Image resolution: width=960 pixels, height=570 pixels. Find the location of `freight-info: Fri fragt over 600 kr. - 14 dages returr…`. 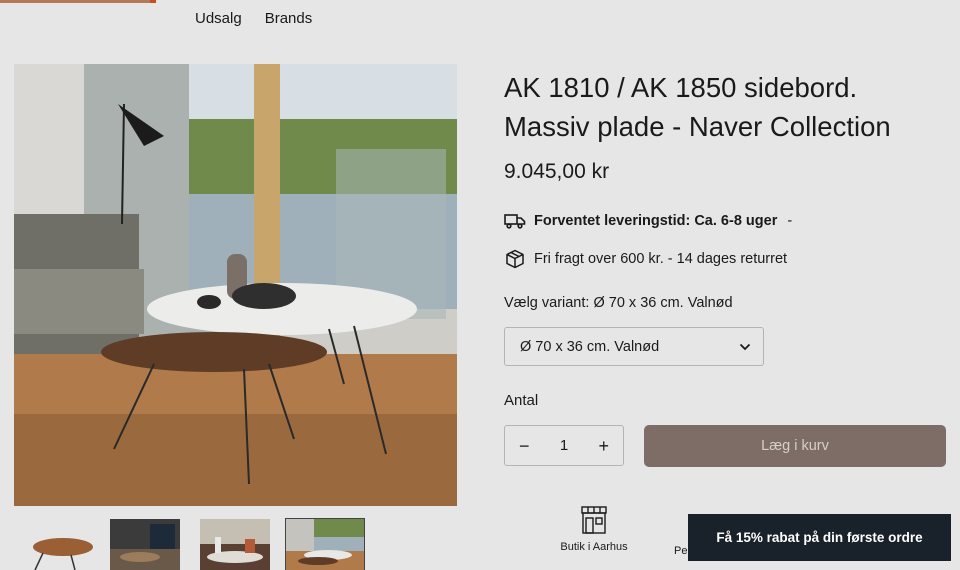

freight-info: Fri fragt over 600 kr. - 14 dages returr… is located at coordinates (645, 259).